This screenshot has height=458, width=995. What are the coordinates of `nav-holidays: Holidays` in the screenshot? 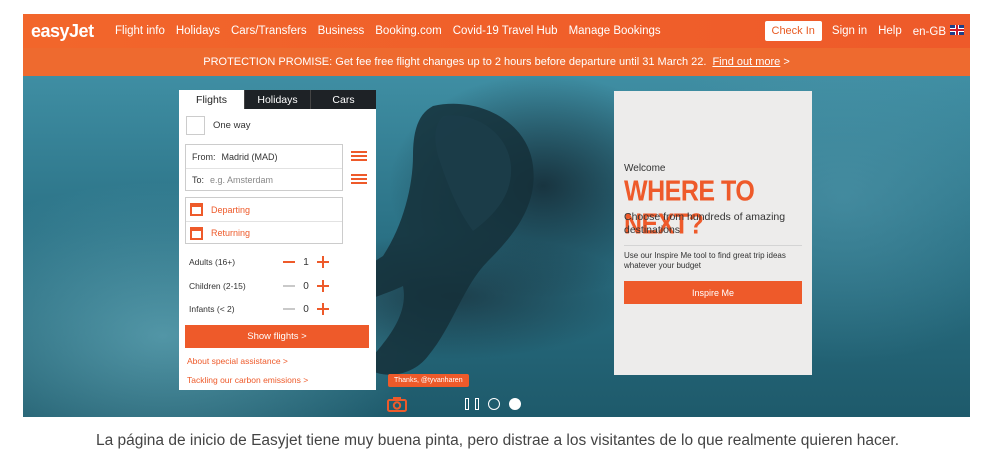 It's located at (198, 31).